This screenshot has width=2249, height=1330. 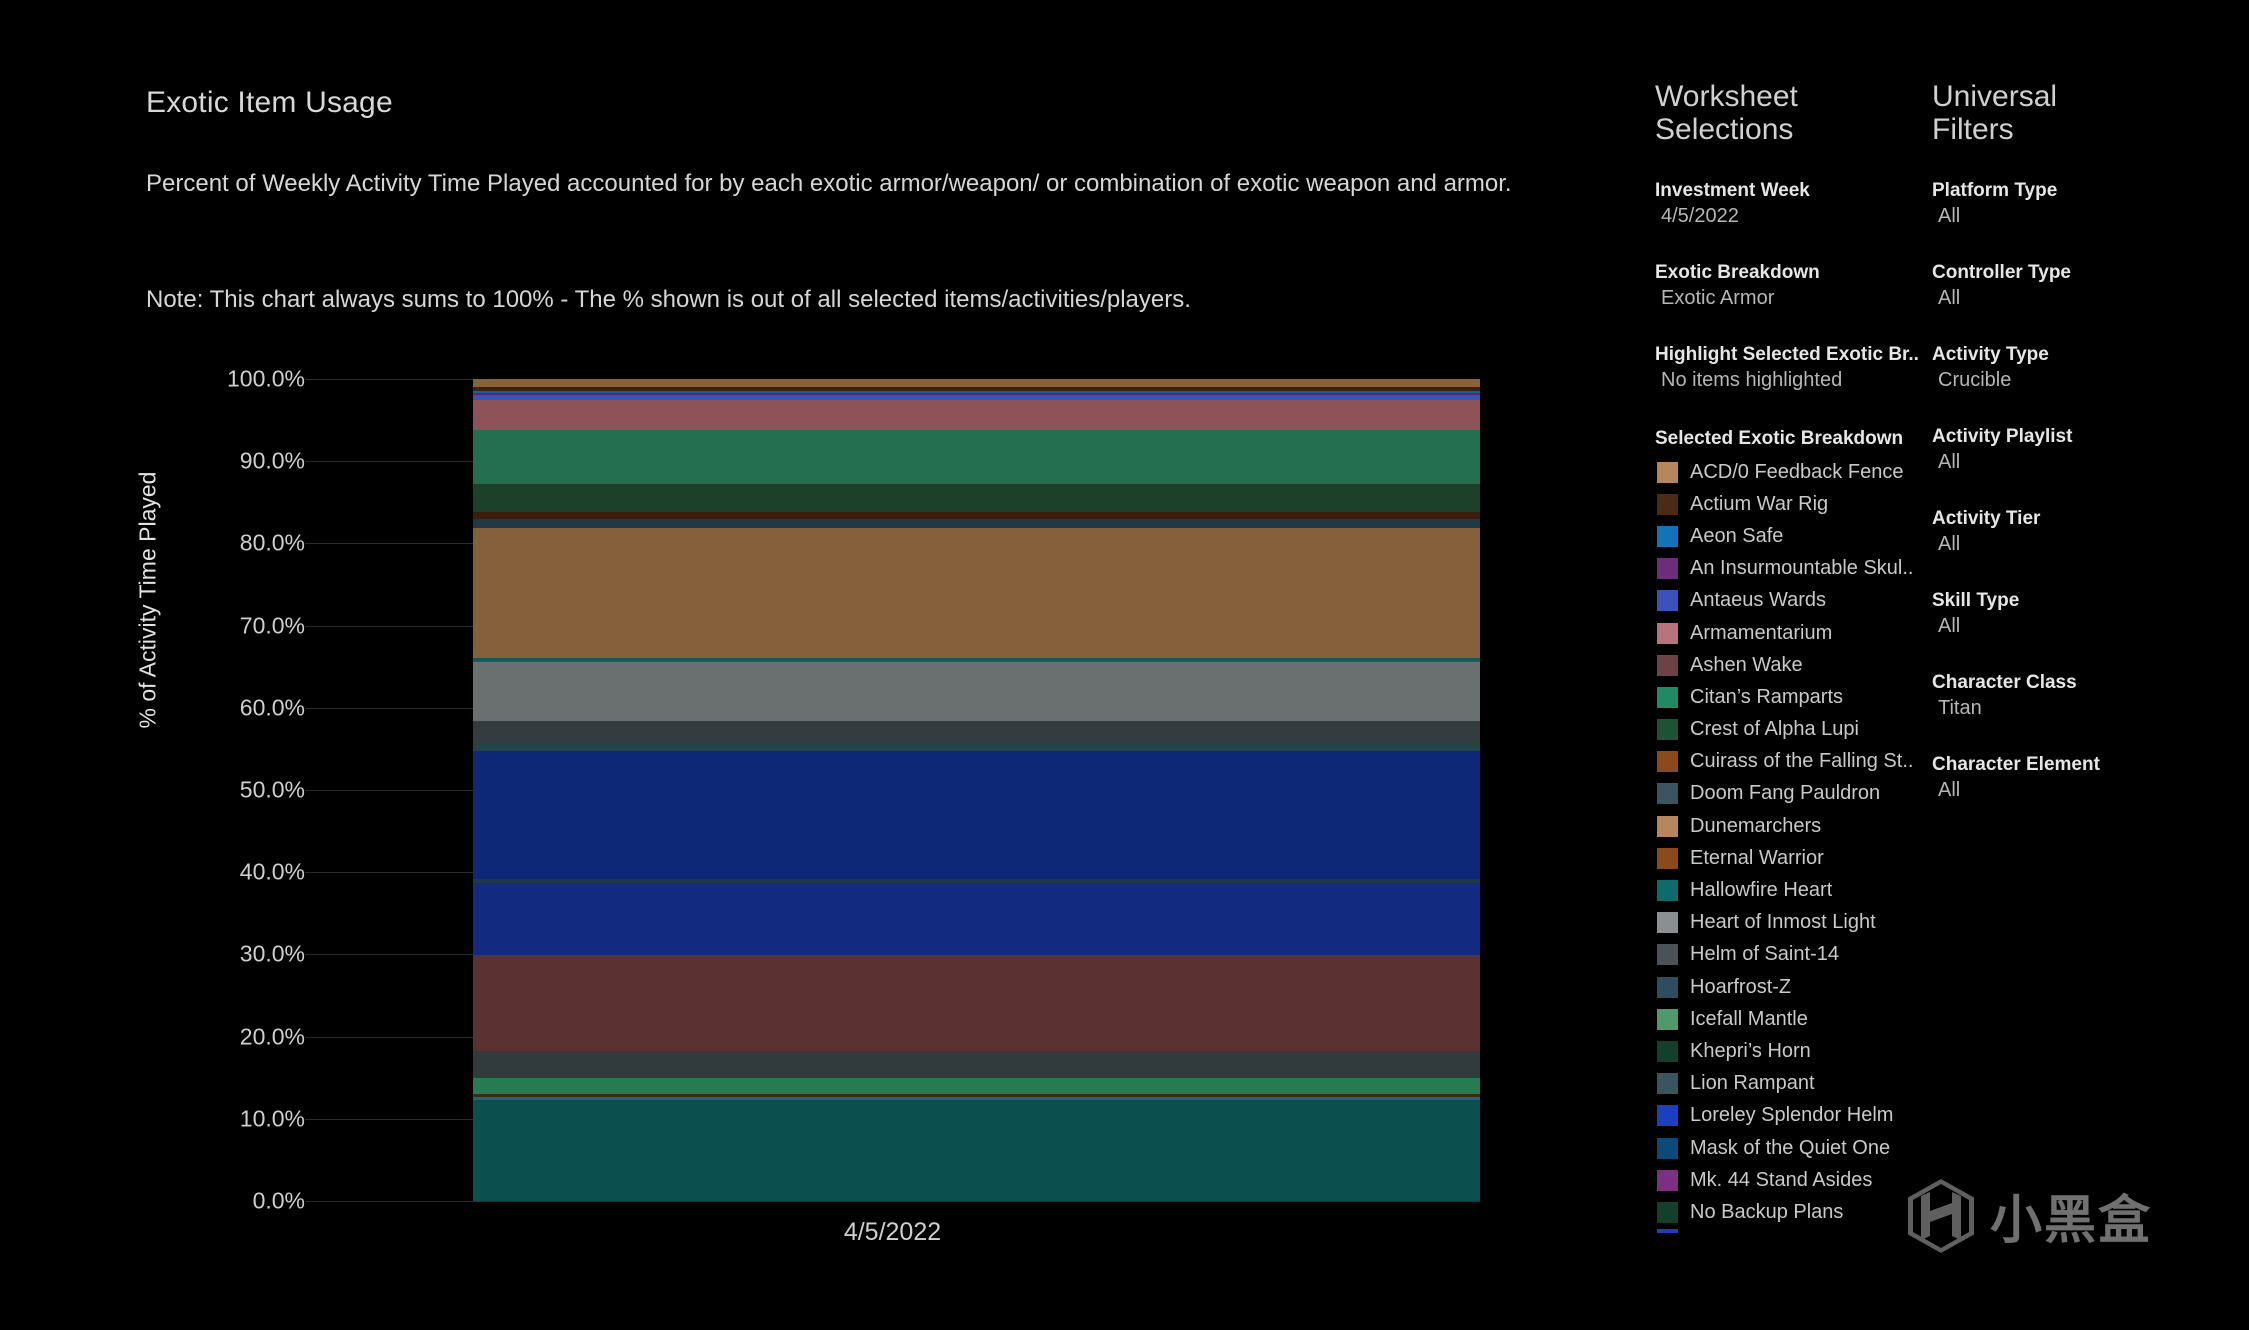 What do you see at coordinates (2004, 682) in the screenshot?
I see `filter-label: Character Class` at bounding box center [2004, 682].